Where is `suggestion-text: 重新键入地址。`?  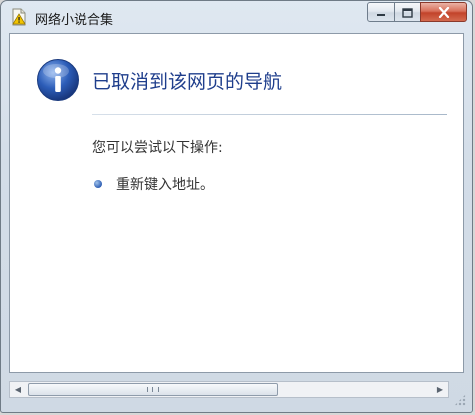
suggestion-text: 重新键入地址。 is located at coordinates (165, 185).